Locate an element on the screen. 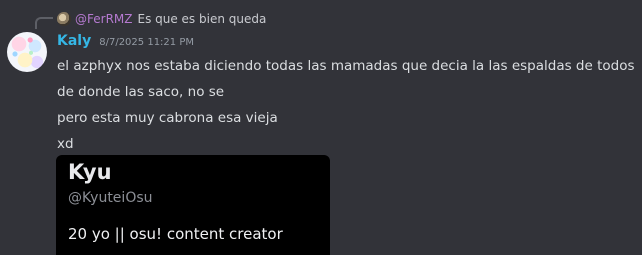 This screenshot has height=255, width=642. embed-display-name: Kyu is located at coordinates (90, 172).